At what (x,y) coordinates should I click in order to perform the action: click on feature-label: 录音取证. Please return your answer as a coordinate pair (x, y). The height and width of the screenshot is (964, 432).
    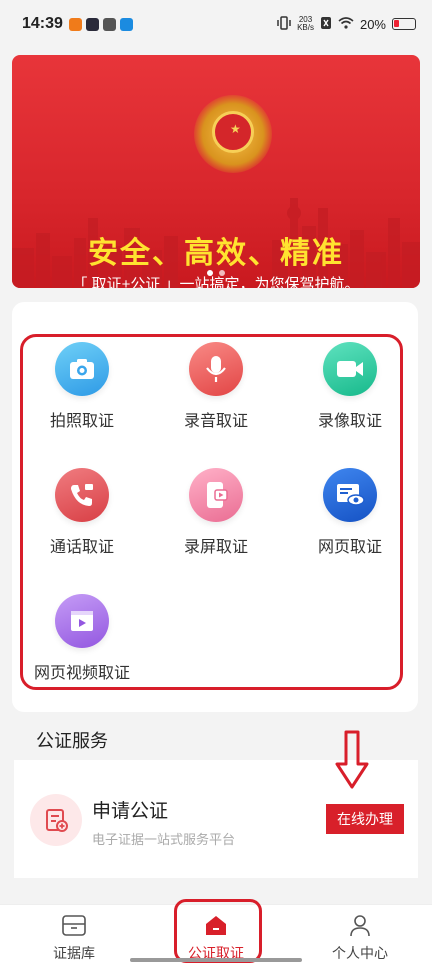
    Looking at the image, I should click on (215, 421).